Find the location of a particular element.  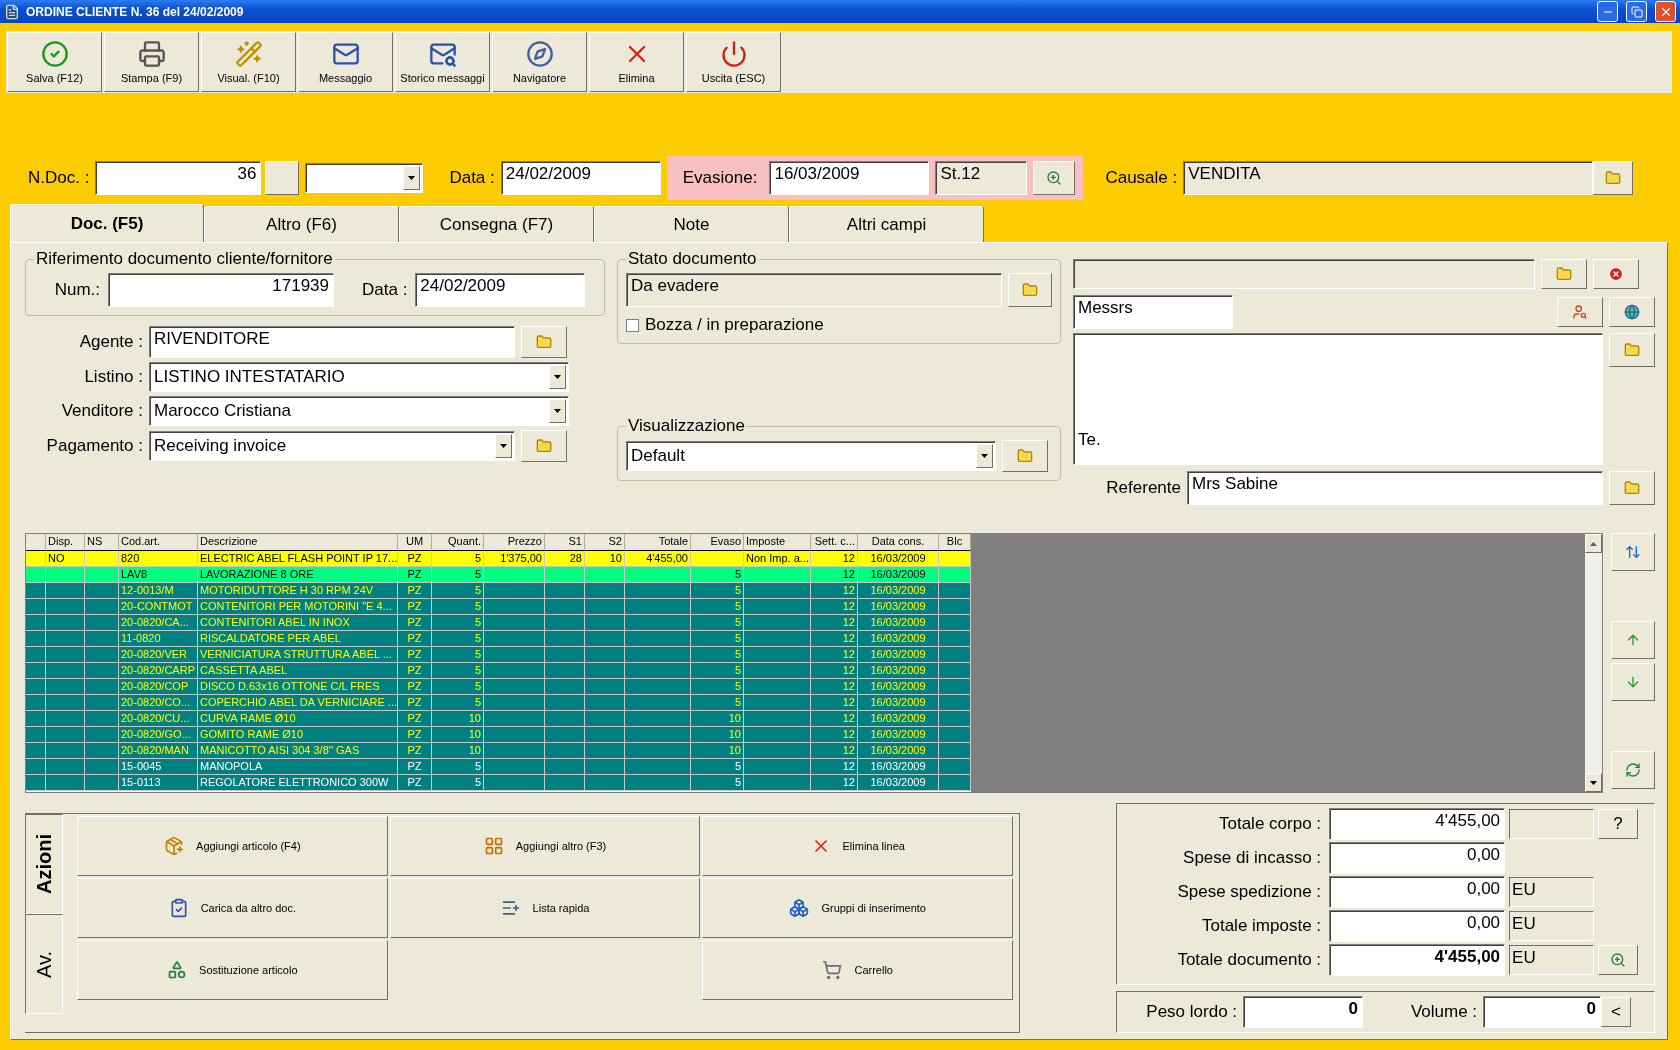

action-button: Sostituzione articolo is located at coordinates (232, 970).